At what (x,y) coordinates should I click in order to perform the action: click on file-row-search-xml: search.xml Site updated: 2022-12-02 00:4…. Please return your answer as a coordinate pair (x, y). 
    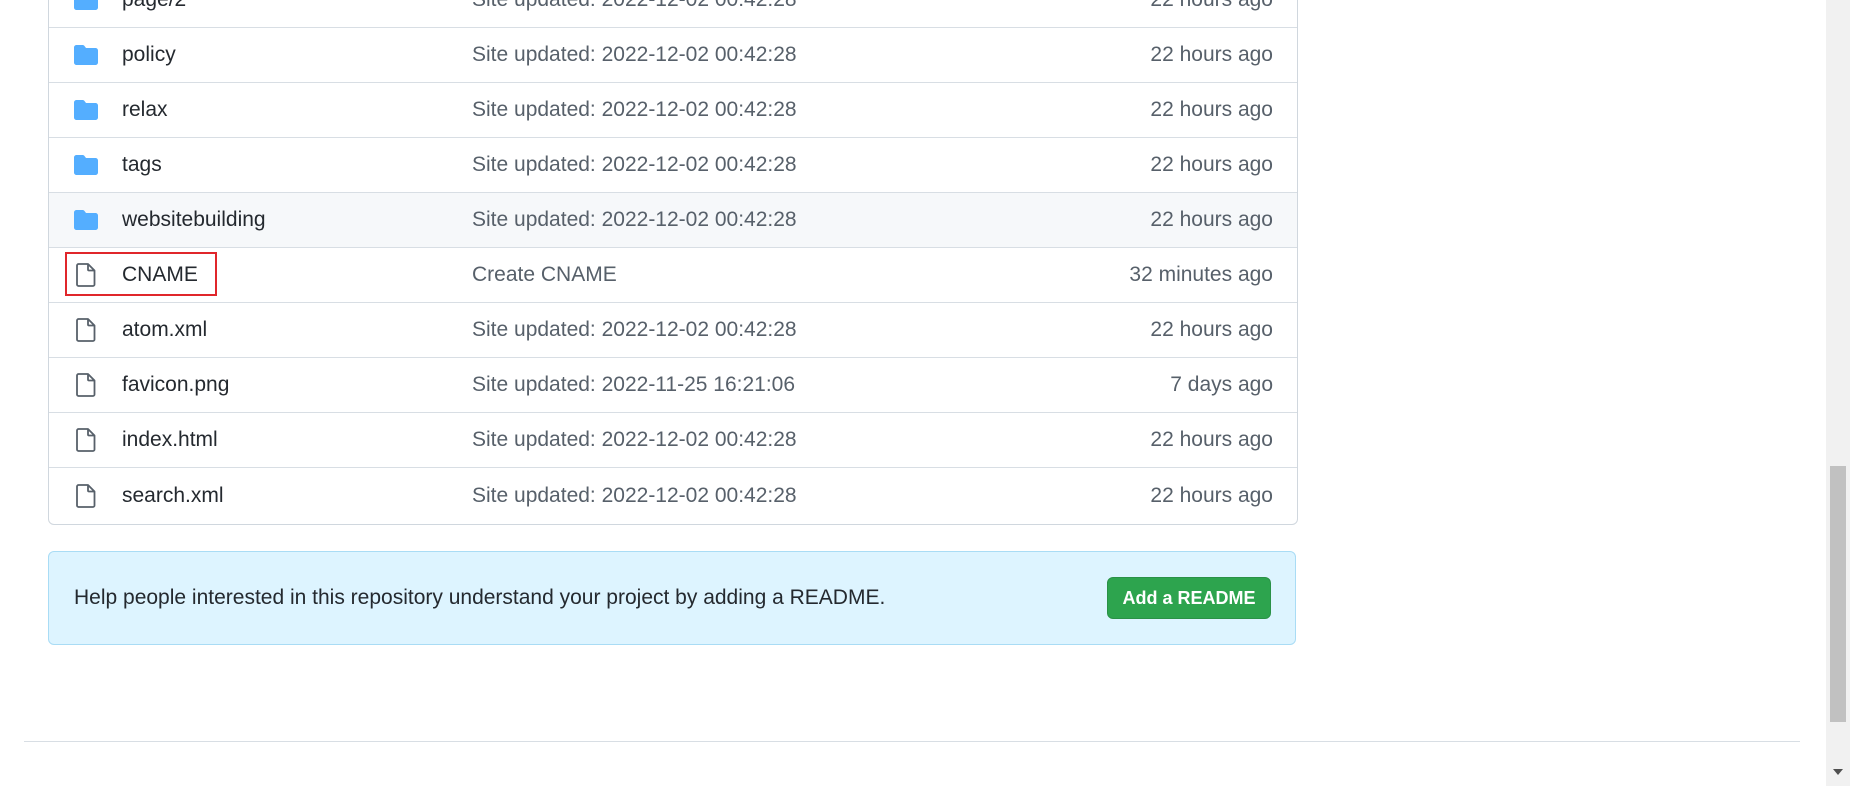
    Looking at the image, I should click on (673, 496).